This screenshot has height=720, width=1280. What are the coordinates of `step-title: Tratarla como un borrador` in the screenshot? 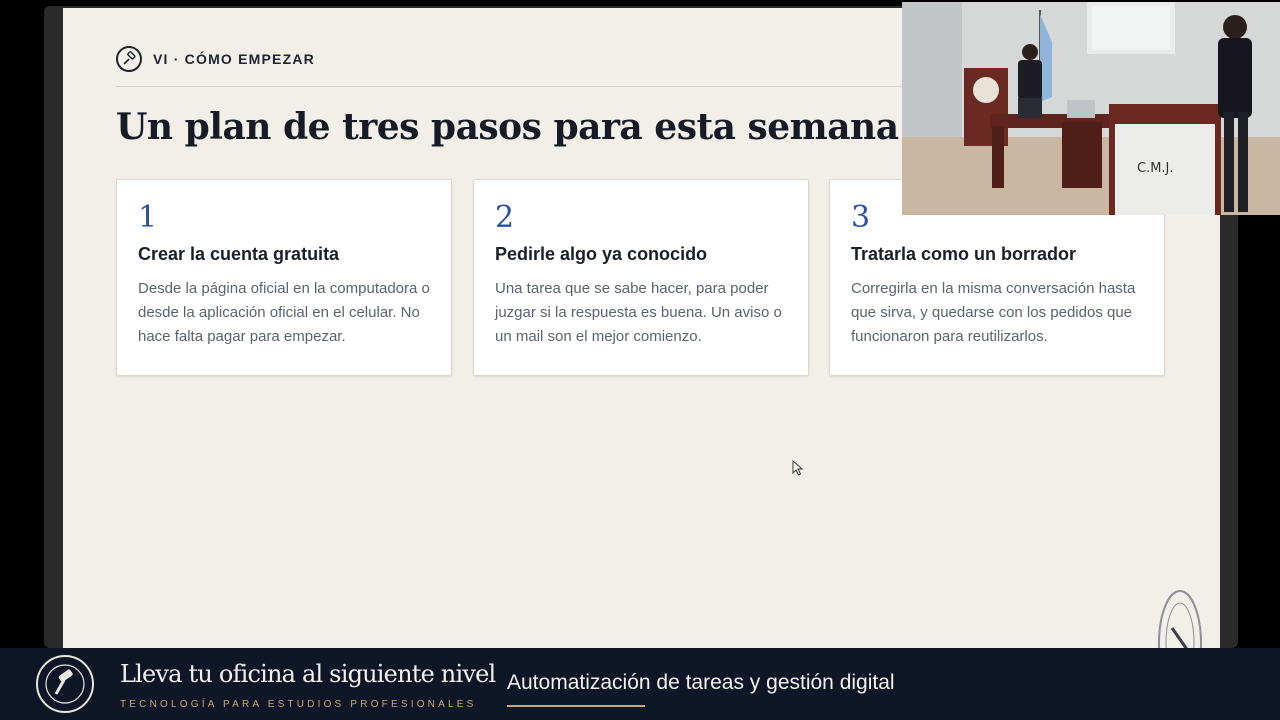 It's located at (964, 254).